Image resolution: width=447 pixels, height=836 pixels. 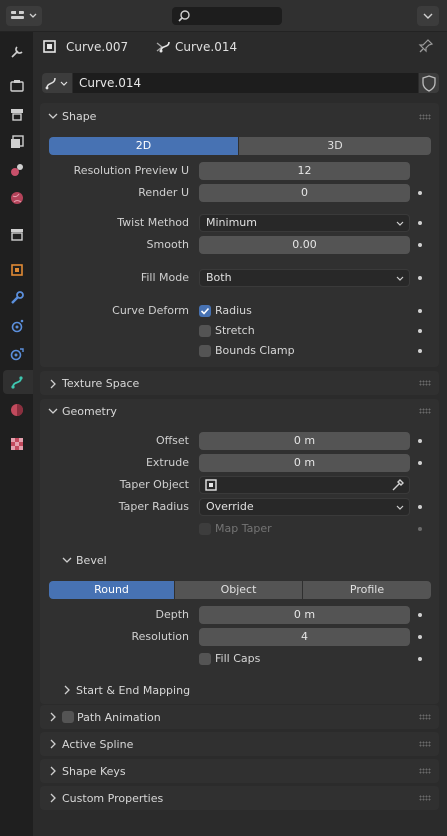 I want to click on taper-object-field, so click(x=304, y=485).